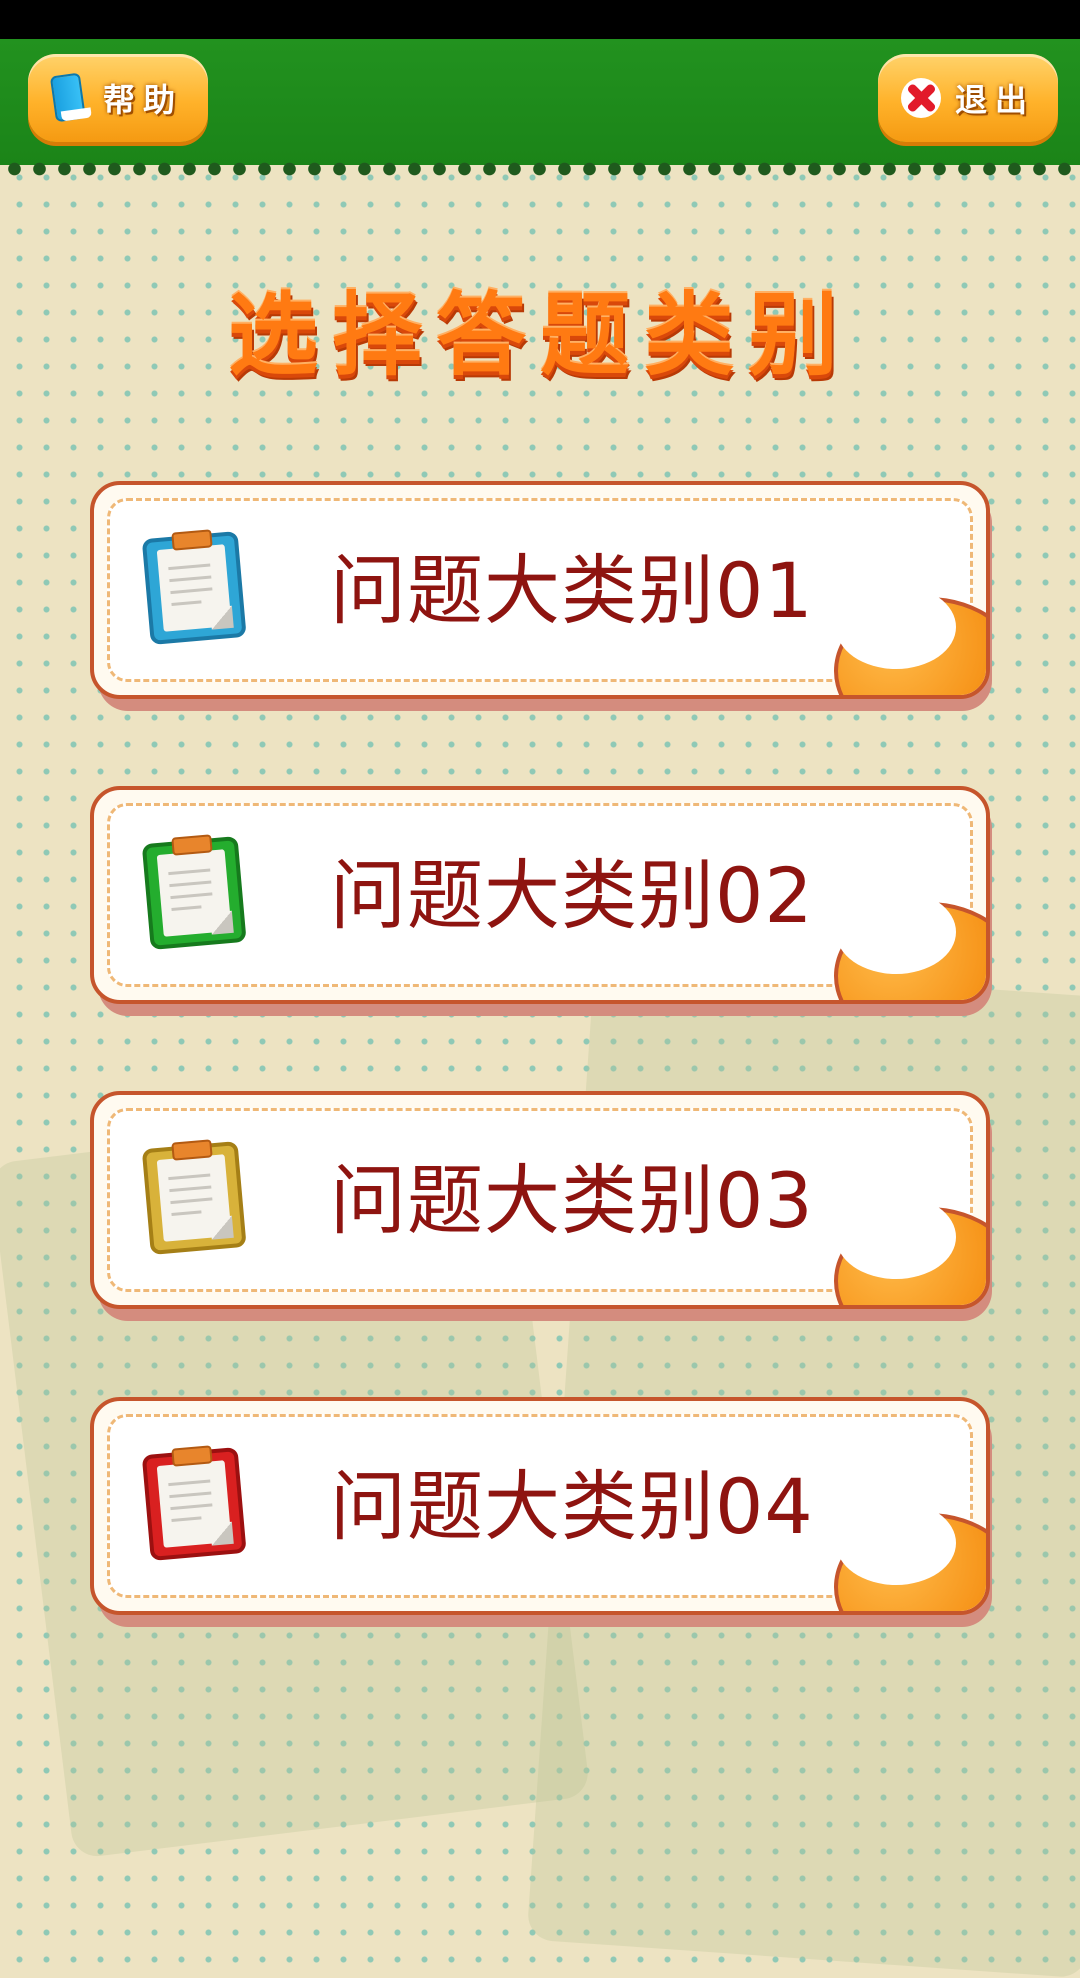 Image resolution: width=1080 pixels, height=1978 pixels. I want to click on category-button-02: 问题大类别02, so click(541, 901).